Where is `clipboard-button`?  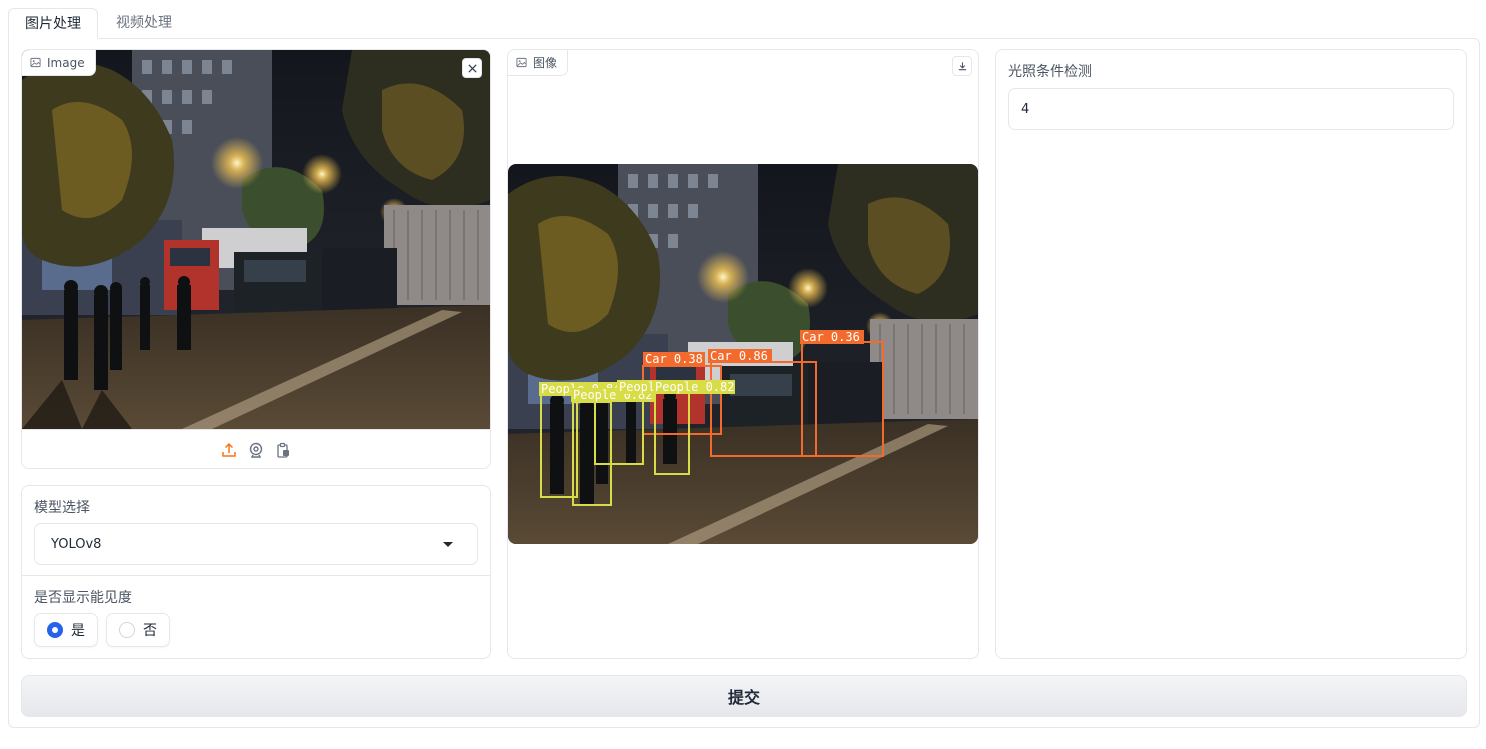 clipboard-button is located at coordinates (283, 450).